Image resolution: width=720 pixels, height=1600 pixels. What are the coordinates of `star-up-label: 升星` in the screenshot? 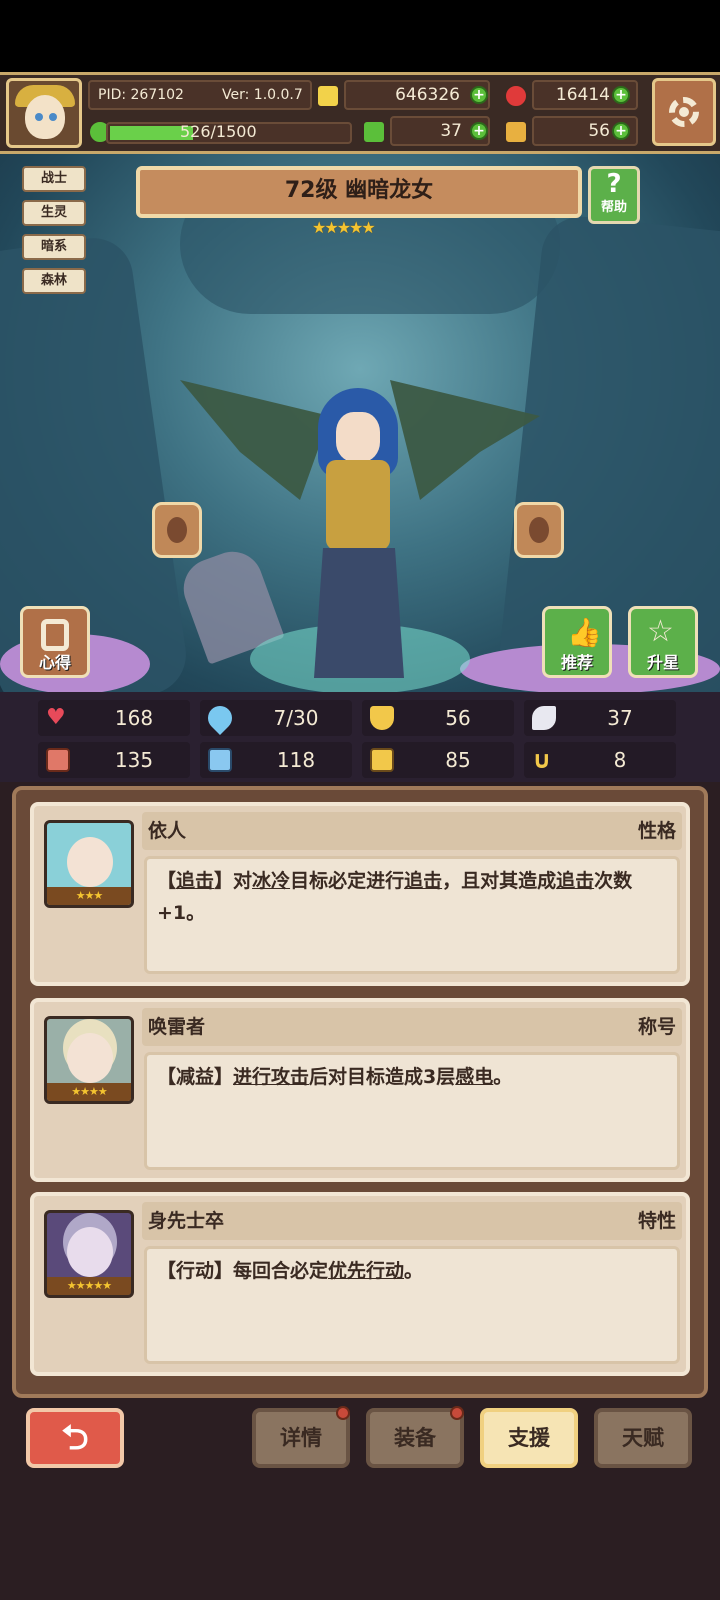 It's located at (662, 662).